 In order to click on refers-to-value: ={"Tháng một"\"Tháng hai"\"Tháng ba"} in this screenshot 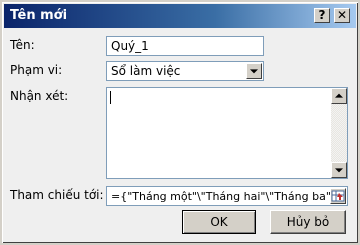, I will do `click(224, 196)`.